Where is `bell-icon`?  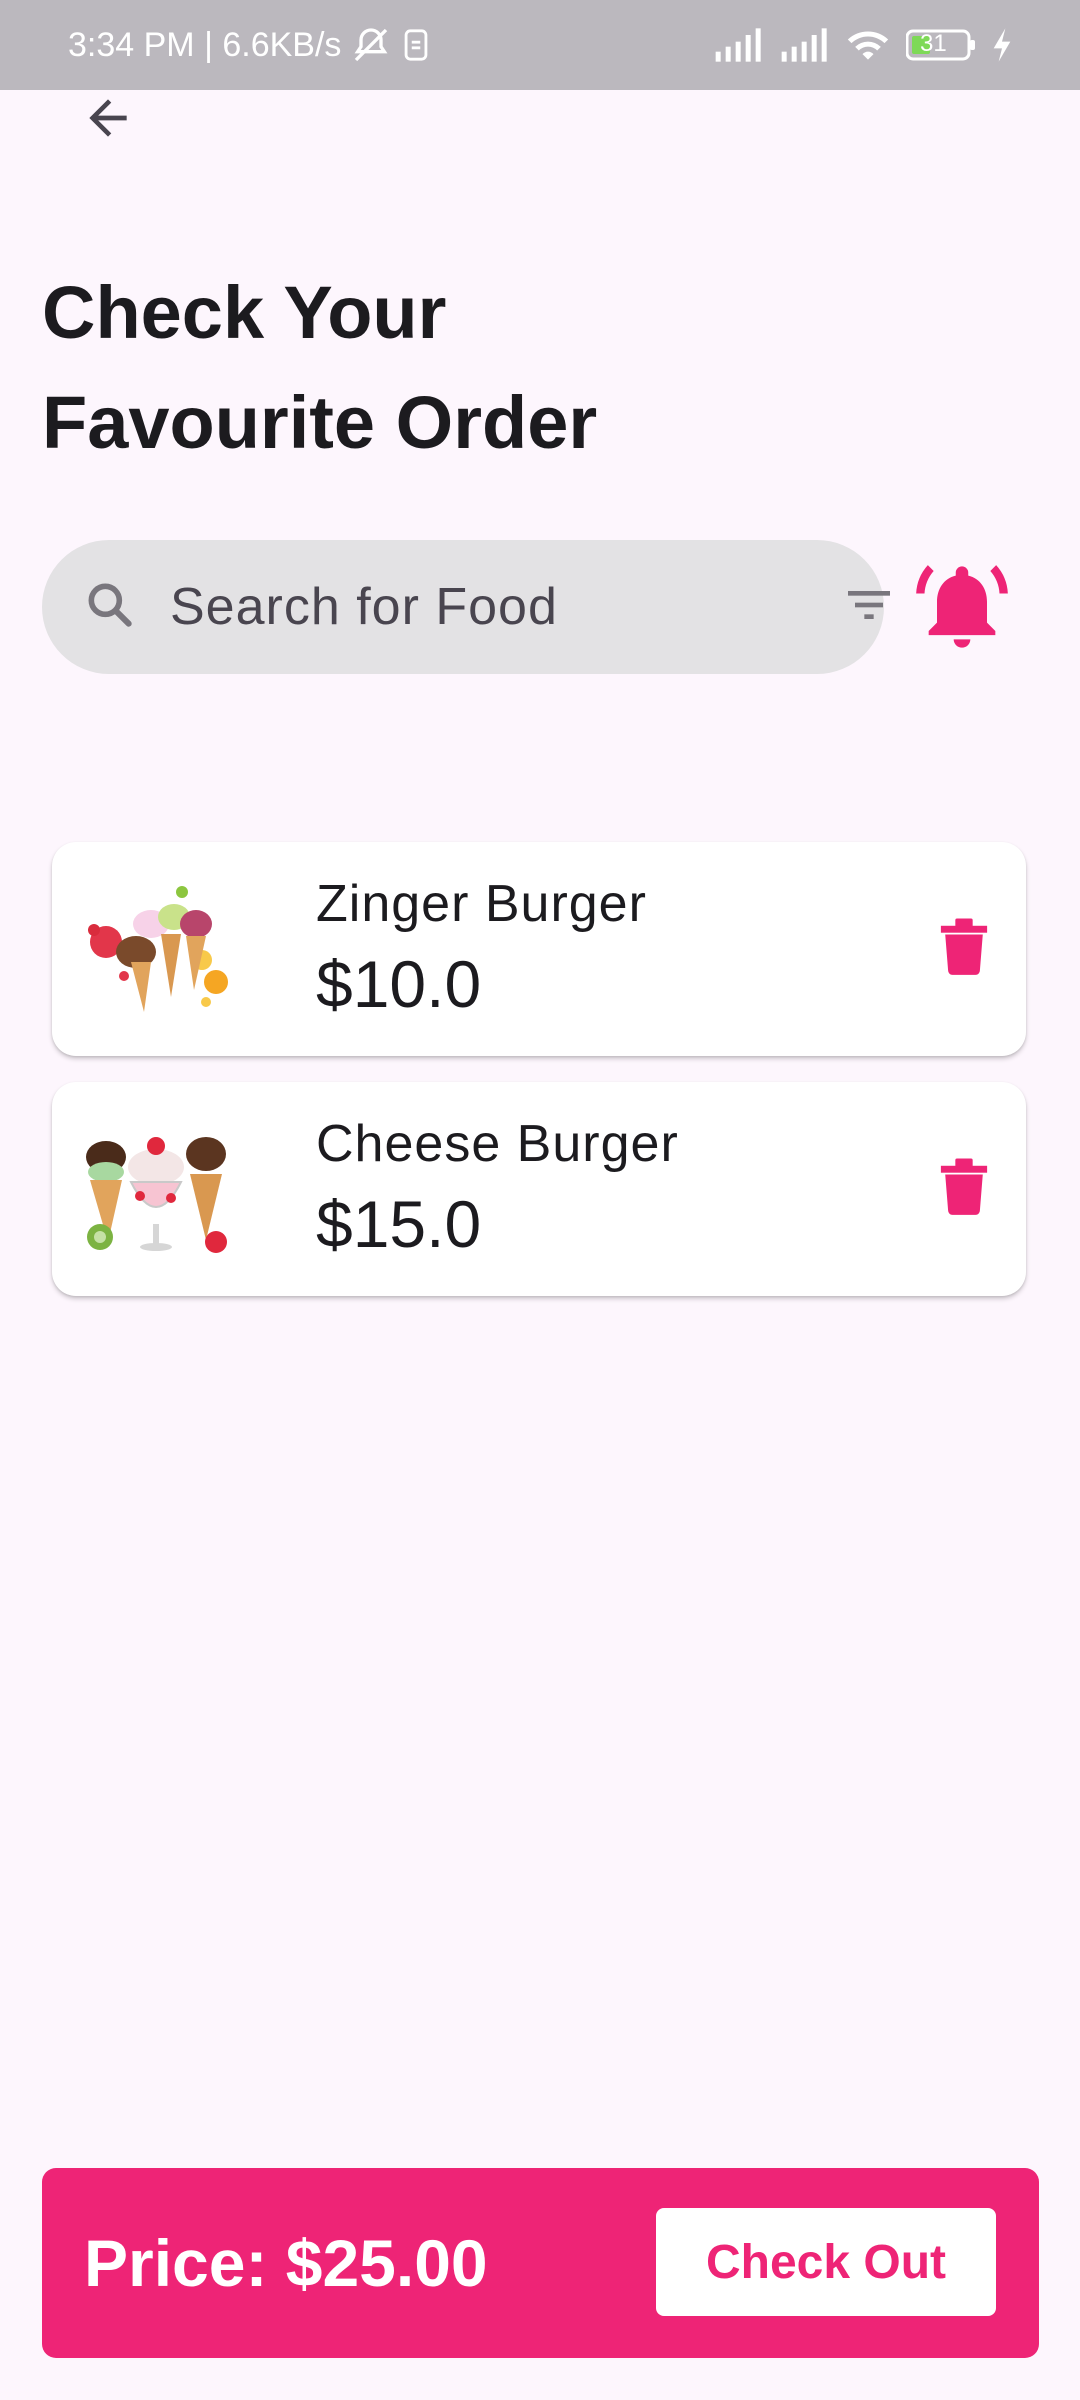 bell-icon is located at coordinates (962, 608).